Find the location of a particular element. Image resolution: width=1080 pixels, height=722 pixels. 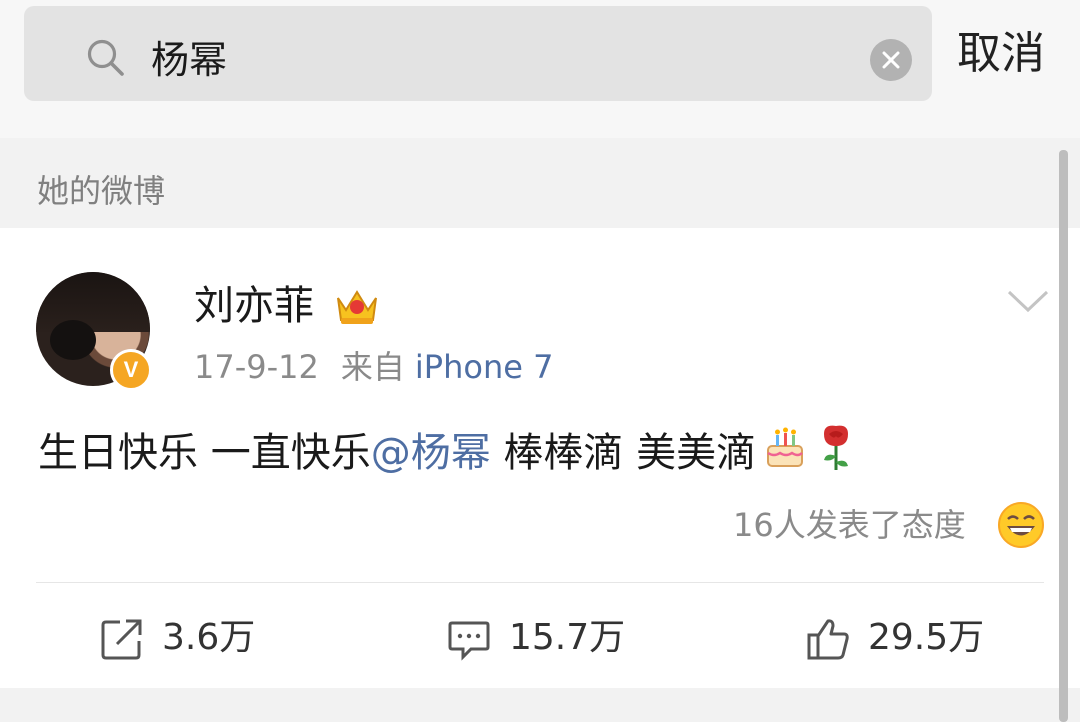

post-meta: 17-9-12 来自 iPhone 7 is located at coordinates (373, 367).